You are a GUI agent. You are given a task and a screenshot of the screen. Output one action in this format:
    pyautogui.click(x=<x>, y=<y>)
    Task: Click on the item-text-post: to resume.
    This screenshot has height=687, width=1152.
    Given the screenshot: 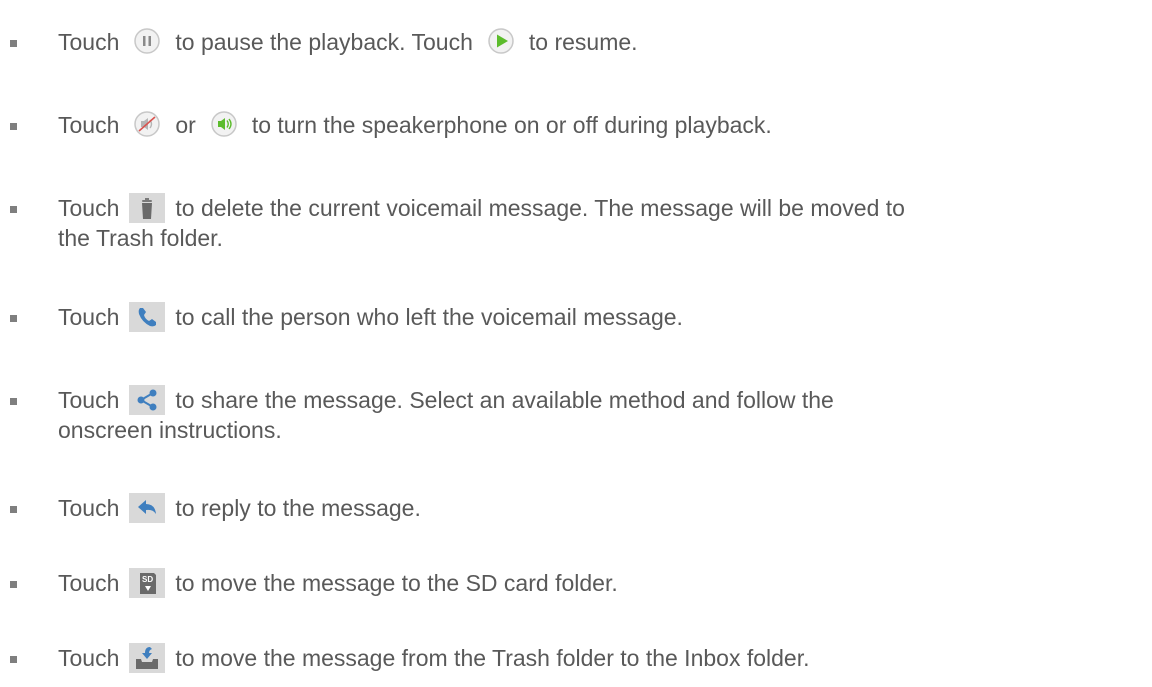 What is the action you would take?
    pyautogui.click(x=583, y=42)
    